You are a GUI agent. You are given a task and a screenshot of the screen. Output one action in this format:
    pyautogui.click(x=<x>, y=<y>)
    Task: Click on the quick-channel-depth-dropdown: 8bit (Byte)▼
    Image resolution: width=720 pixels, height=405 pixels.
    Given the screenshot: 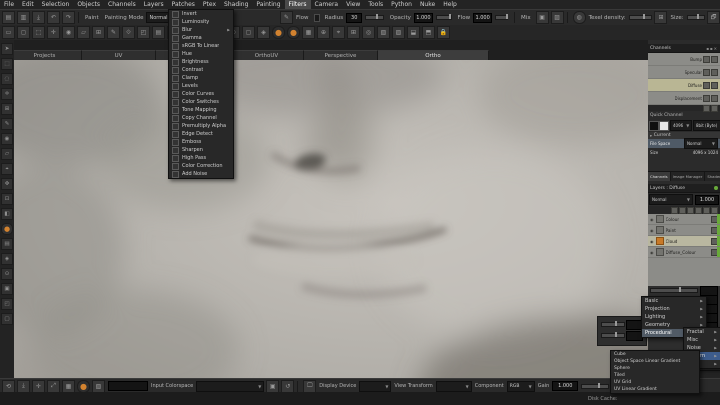 What is the action you would take?
    pyautogui.click(x=706, y=125)
    